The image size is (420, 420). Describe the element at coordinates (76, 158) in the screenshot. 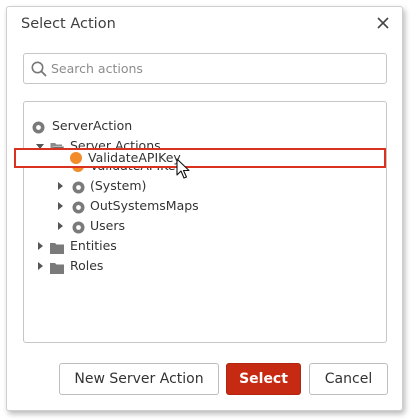

I see `orange-dot-icon` at that location.